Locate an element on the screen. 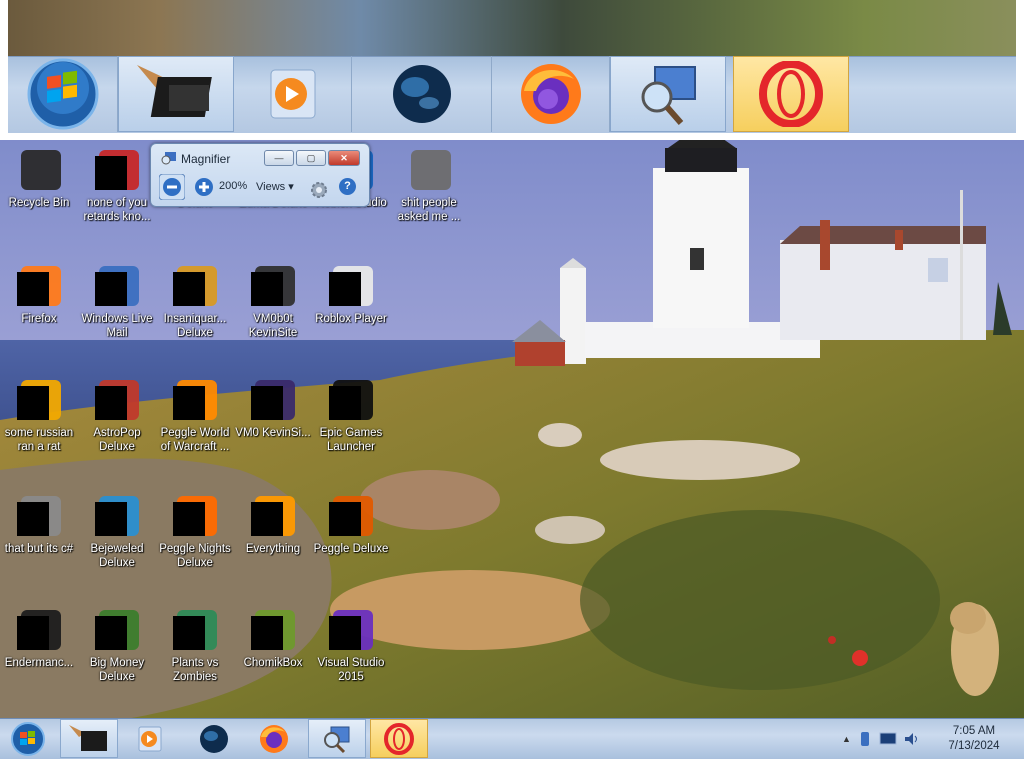  magnified-earth-app is located at coordinates (422, 94).